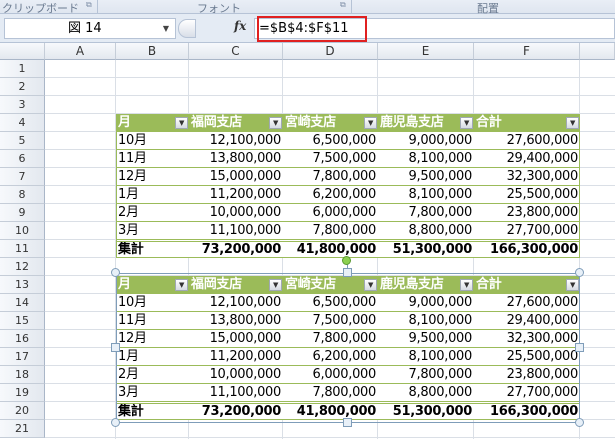 The image size is (615, 439). What do you see at coordinates (187, 28) in the screenshot?
I see `name-box-resize-handle` at bounding box center [187, 28].